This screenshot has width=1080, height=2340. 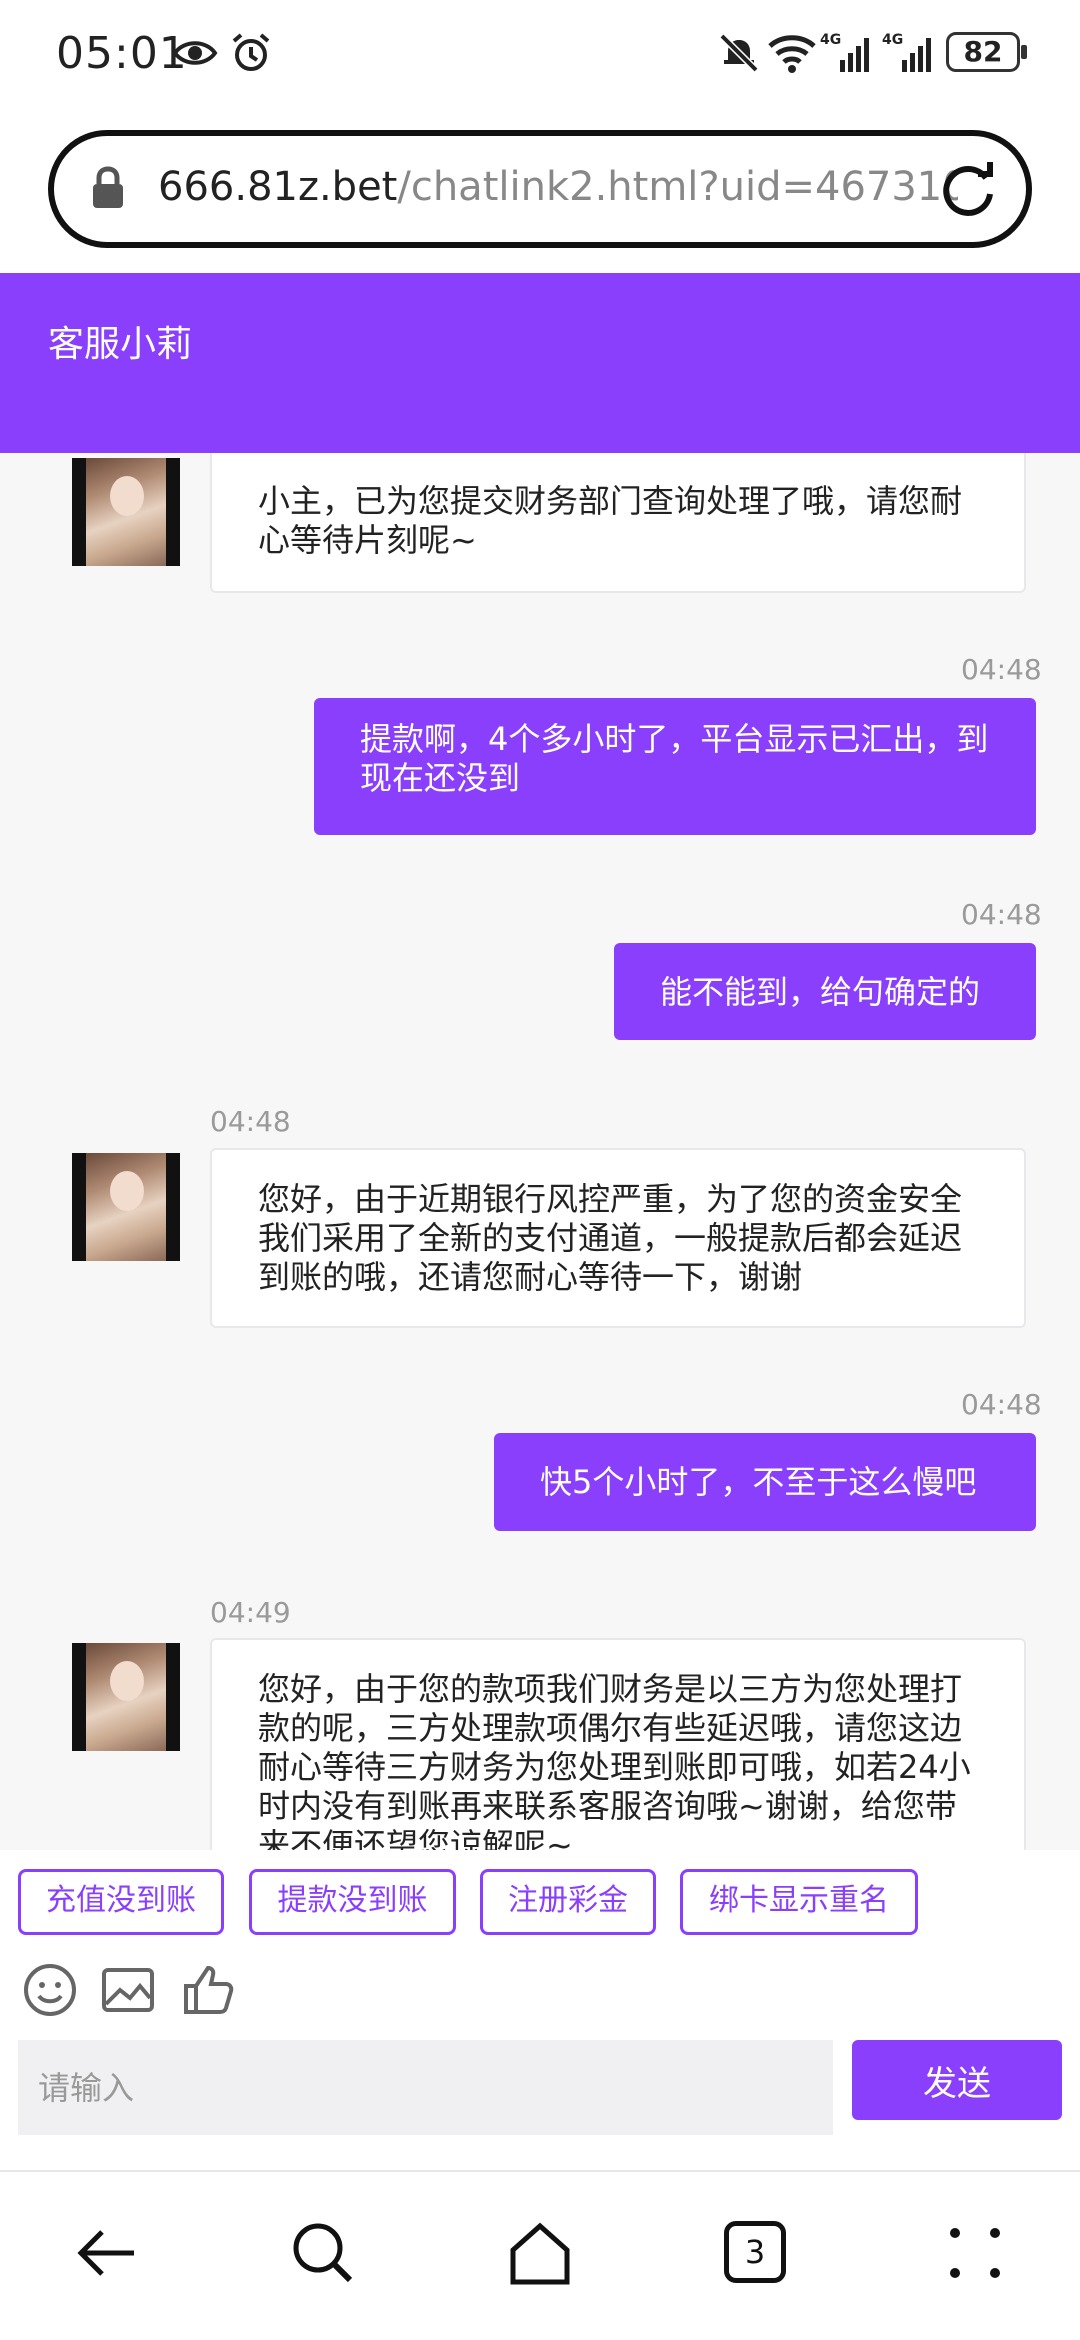 What do you see at coordinates (825, 991) in the screenshot?
I see `message-bubble-outgoing: 能不能到，给句确定的` at bounding box center [825, 991].